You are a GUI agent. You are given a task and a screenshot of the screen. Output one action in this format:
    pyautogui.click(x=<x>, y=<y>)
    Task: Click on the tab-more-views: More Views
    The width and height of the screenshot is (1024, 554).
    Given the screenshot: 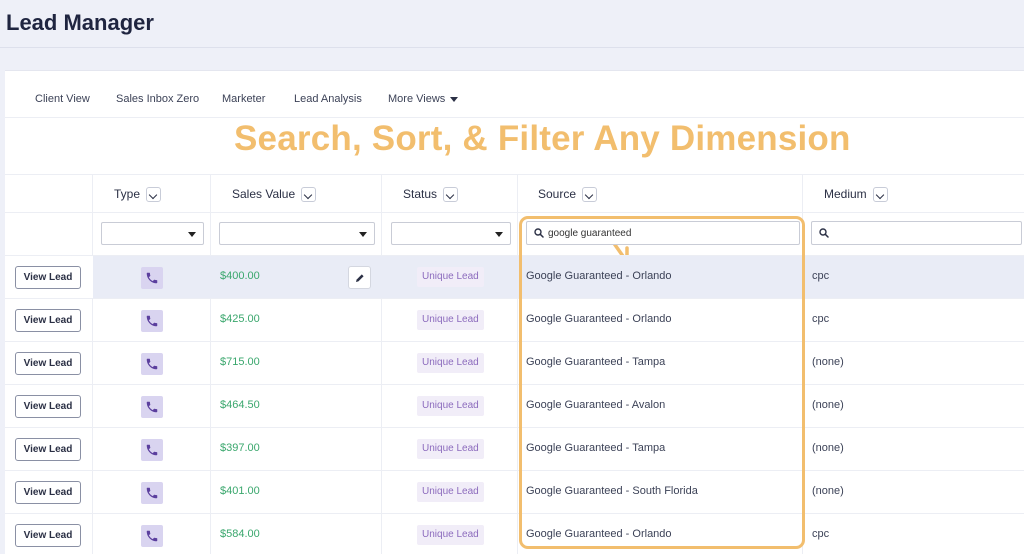 What is the action you would take?
    pyautogui.click(x=423, y=99)
    